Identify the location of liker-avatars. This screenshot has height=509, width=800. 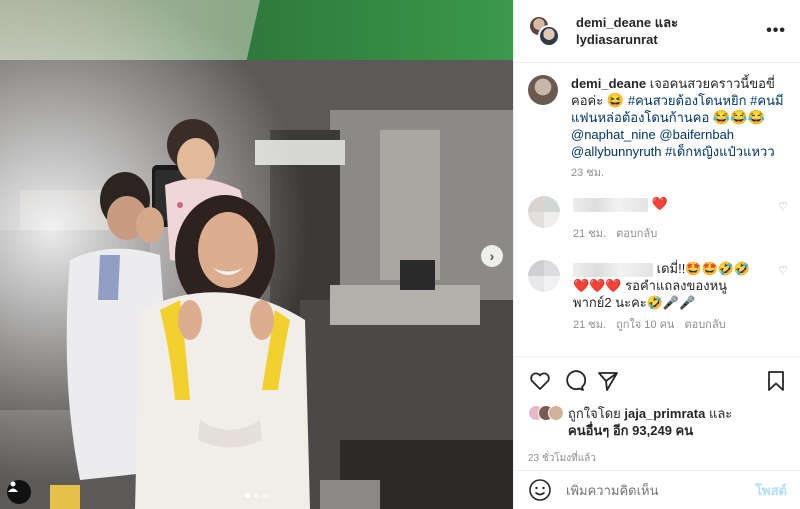
(548, 414).